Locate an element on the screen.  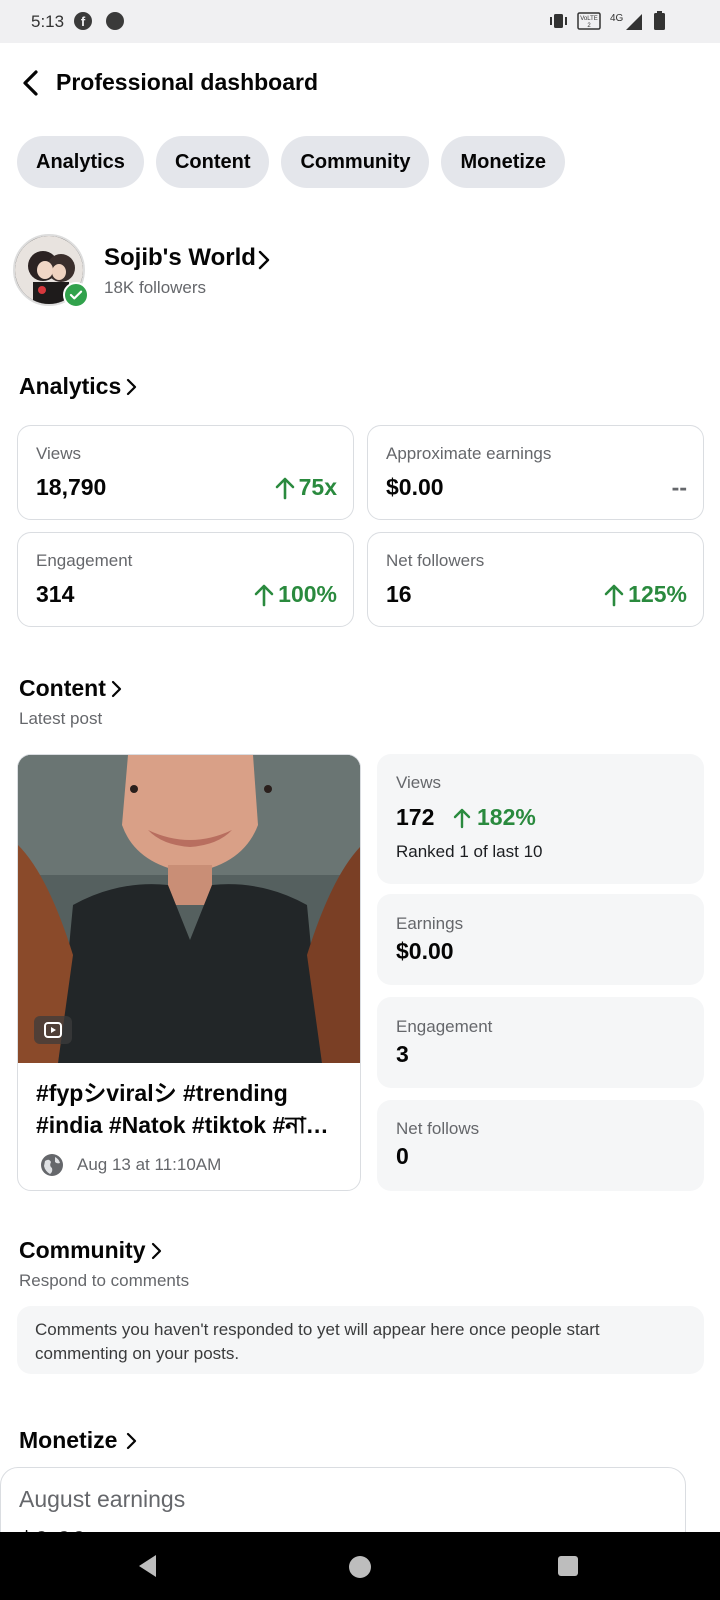
post-engagement-tile: Engagement 3 is located at coordinates (540, 1042).